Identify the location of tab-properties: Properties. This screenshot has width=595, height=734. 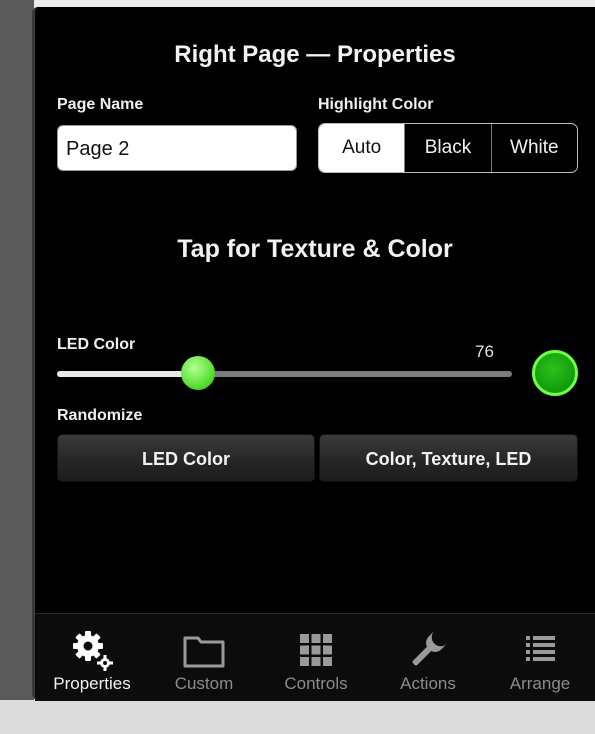
(92, 657).